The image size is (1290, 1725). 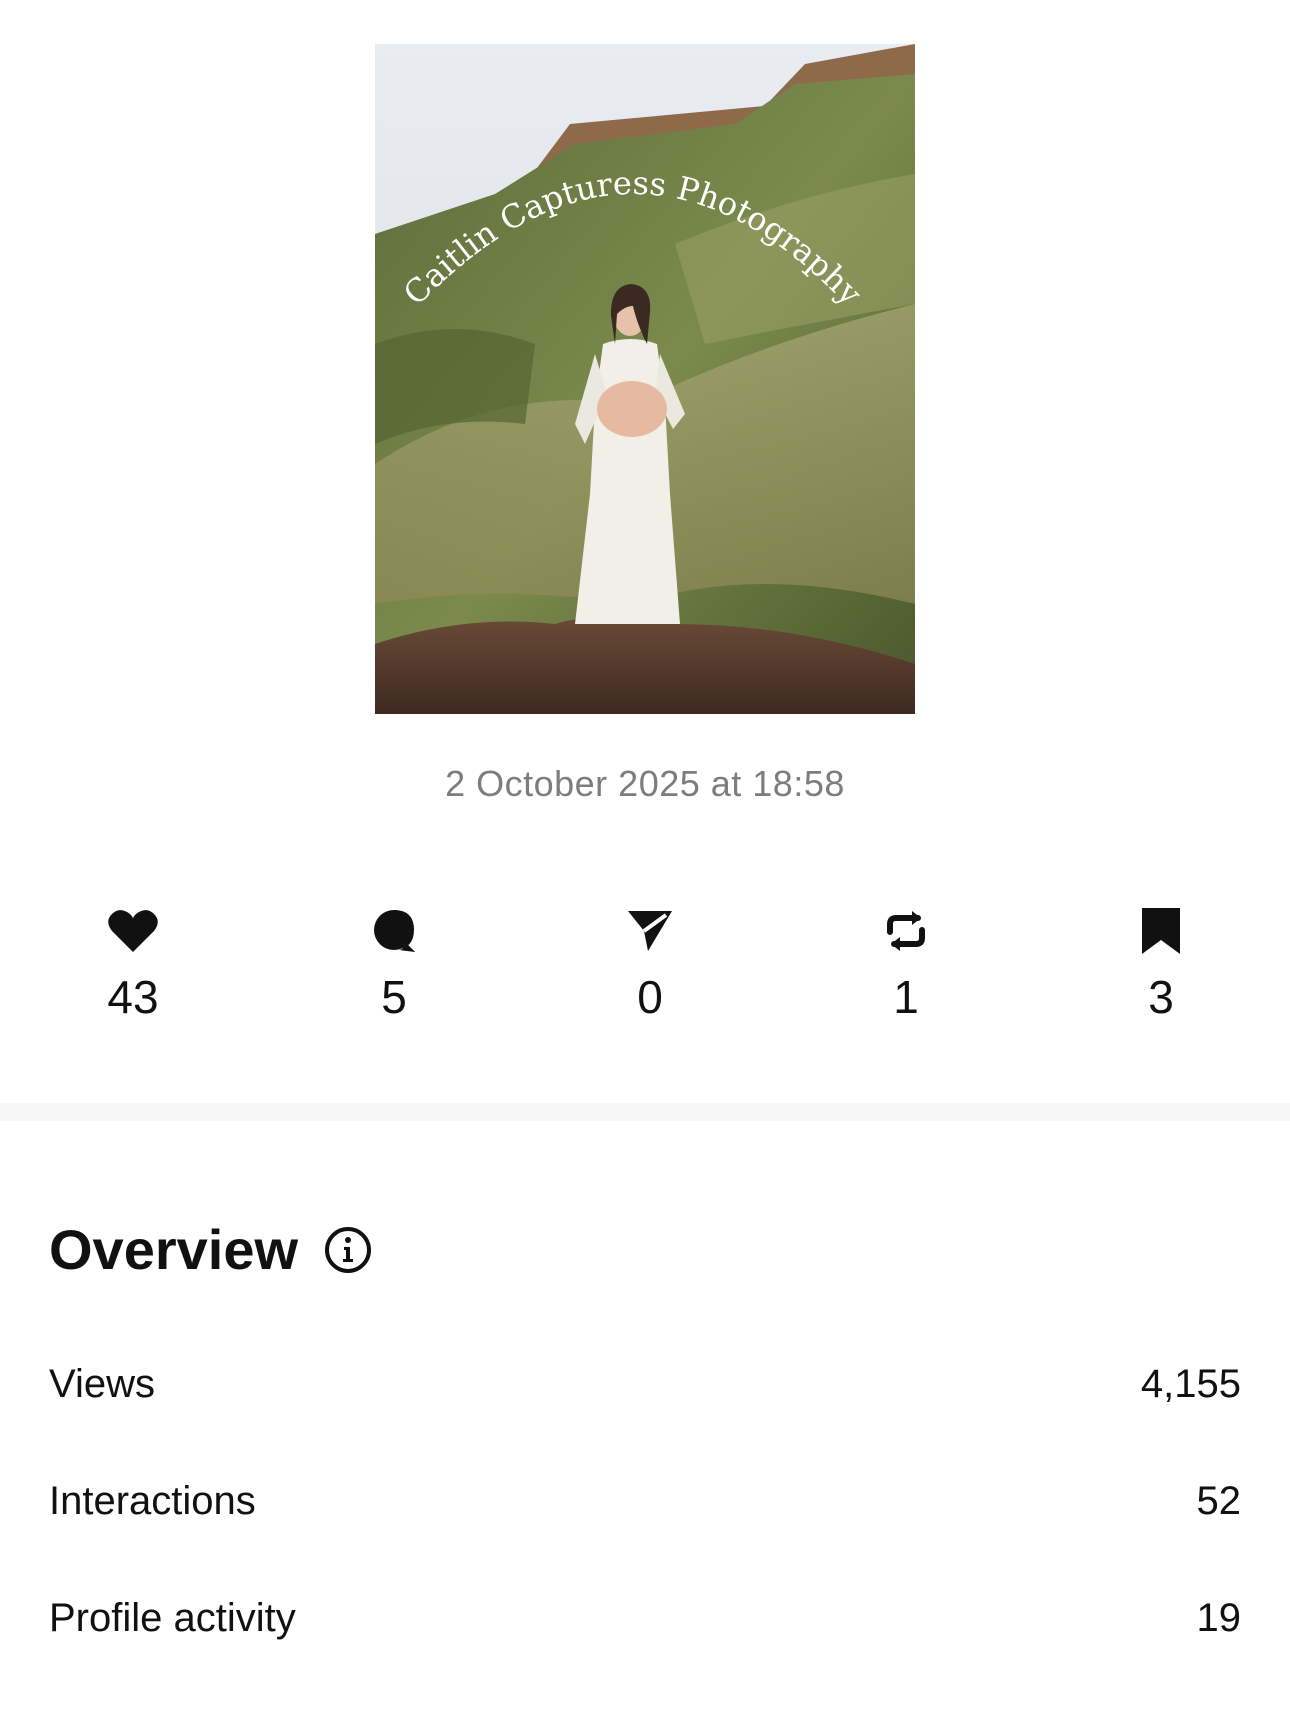 What do you see at coordinates (1190, 1383) in the screenshot?
I see `metric-value: 4,155` at bounding box center [1190, 1383].